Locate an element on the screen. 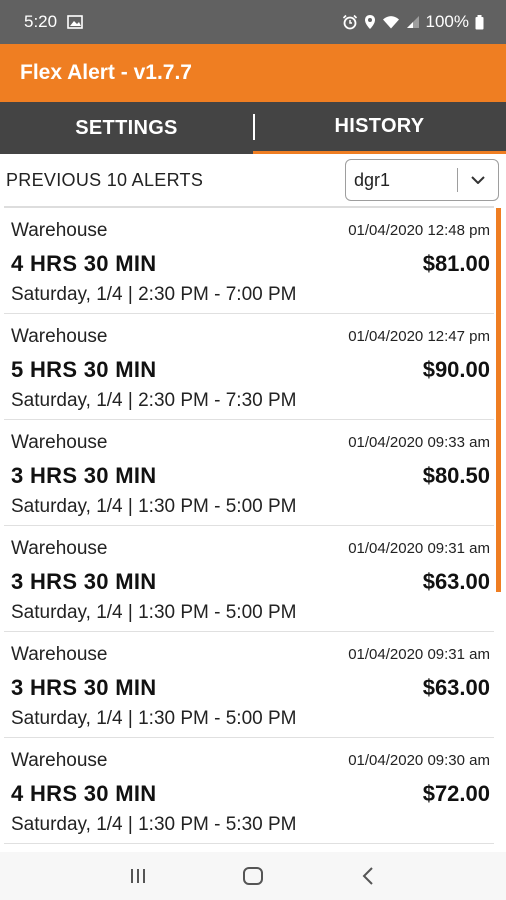 This screenshot has width=506, height=900. battery-percent: 100% is located at coordinates (447, 21).